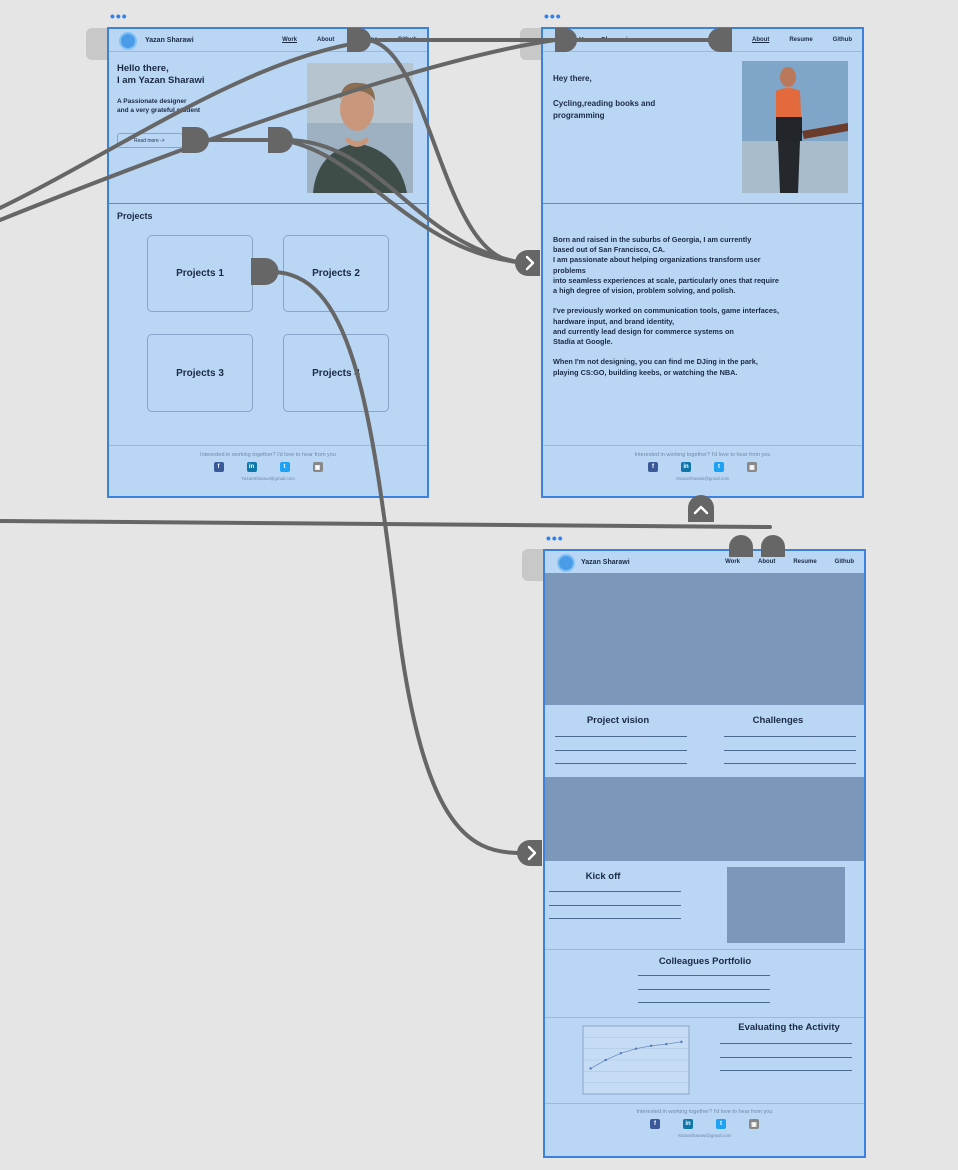  I want to click on connection-wire, so click(394, 562).